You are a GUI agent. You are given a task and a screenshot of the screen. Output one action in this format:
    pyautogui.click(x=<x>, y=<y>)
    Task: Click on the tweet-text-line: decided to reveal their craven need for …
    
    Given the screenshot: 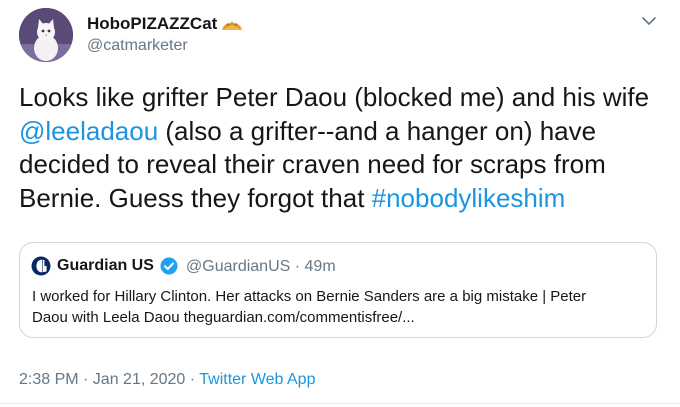 What is the action you would take?
    pyautogui.click(x=312, y=164)
    